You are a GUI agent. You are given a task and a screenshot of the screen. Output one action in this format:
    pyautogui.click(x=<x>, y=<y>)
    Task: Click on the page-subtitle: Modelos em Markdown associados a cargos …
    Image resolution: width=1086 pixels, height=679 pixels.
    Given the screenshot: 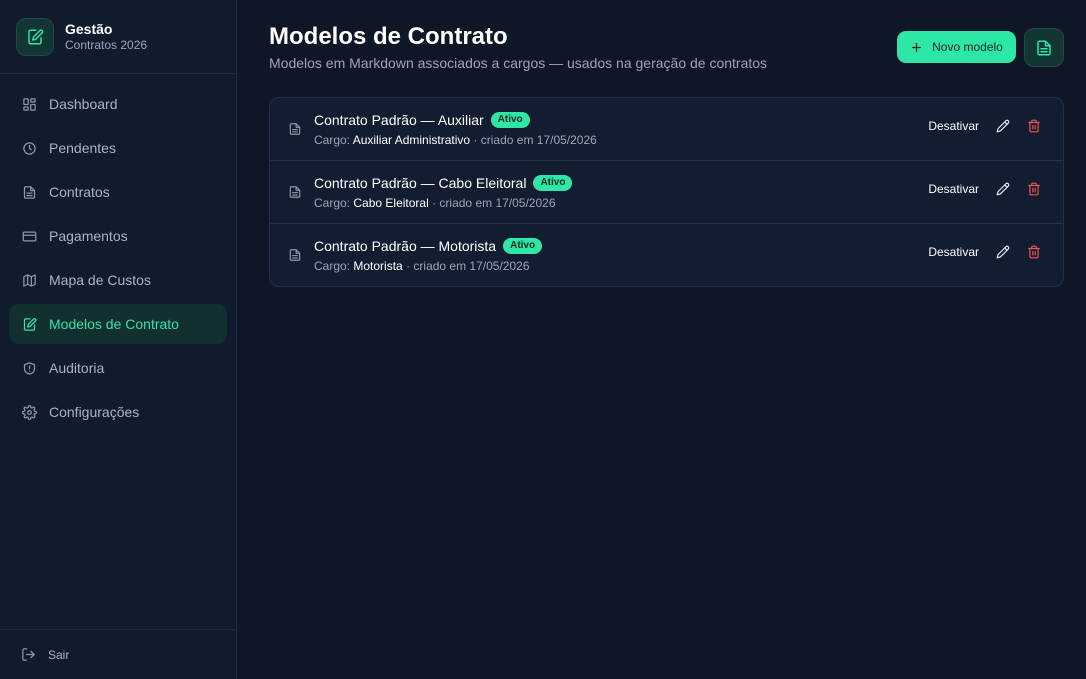 What is the action you would take?
    pyautogui.click(x=518, y=63)
    